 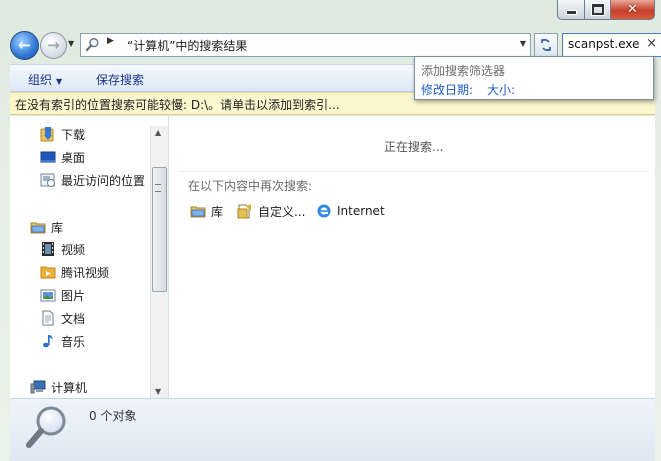 I want to click on search-filter-popup: 添加搜索筛选器 修改日期: 大小:, so click(x=534, y=78).